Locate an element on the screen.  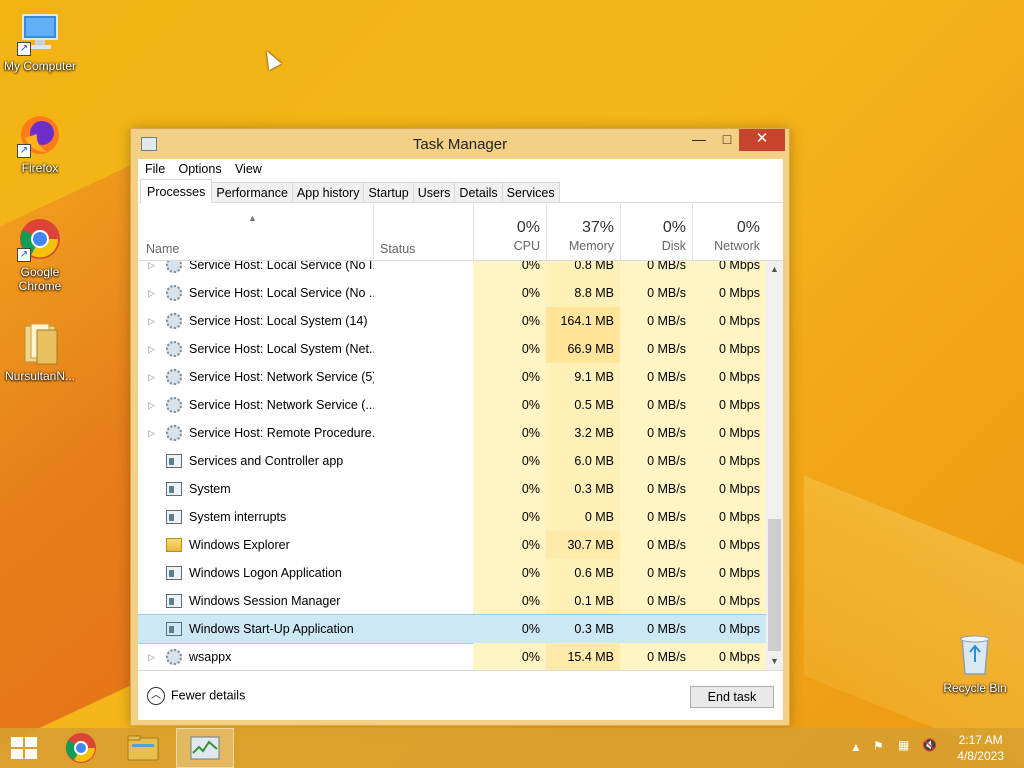
menu-file: File is located at coordinates (158, 167).